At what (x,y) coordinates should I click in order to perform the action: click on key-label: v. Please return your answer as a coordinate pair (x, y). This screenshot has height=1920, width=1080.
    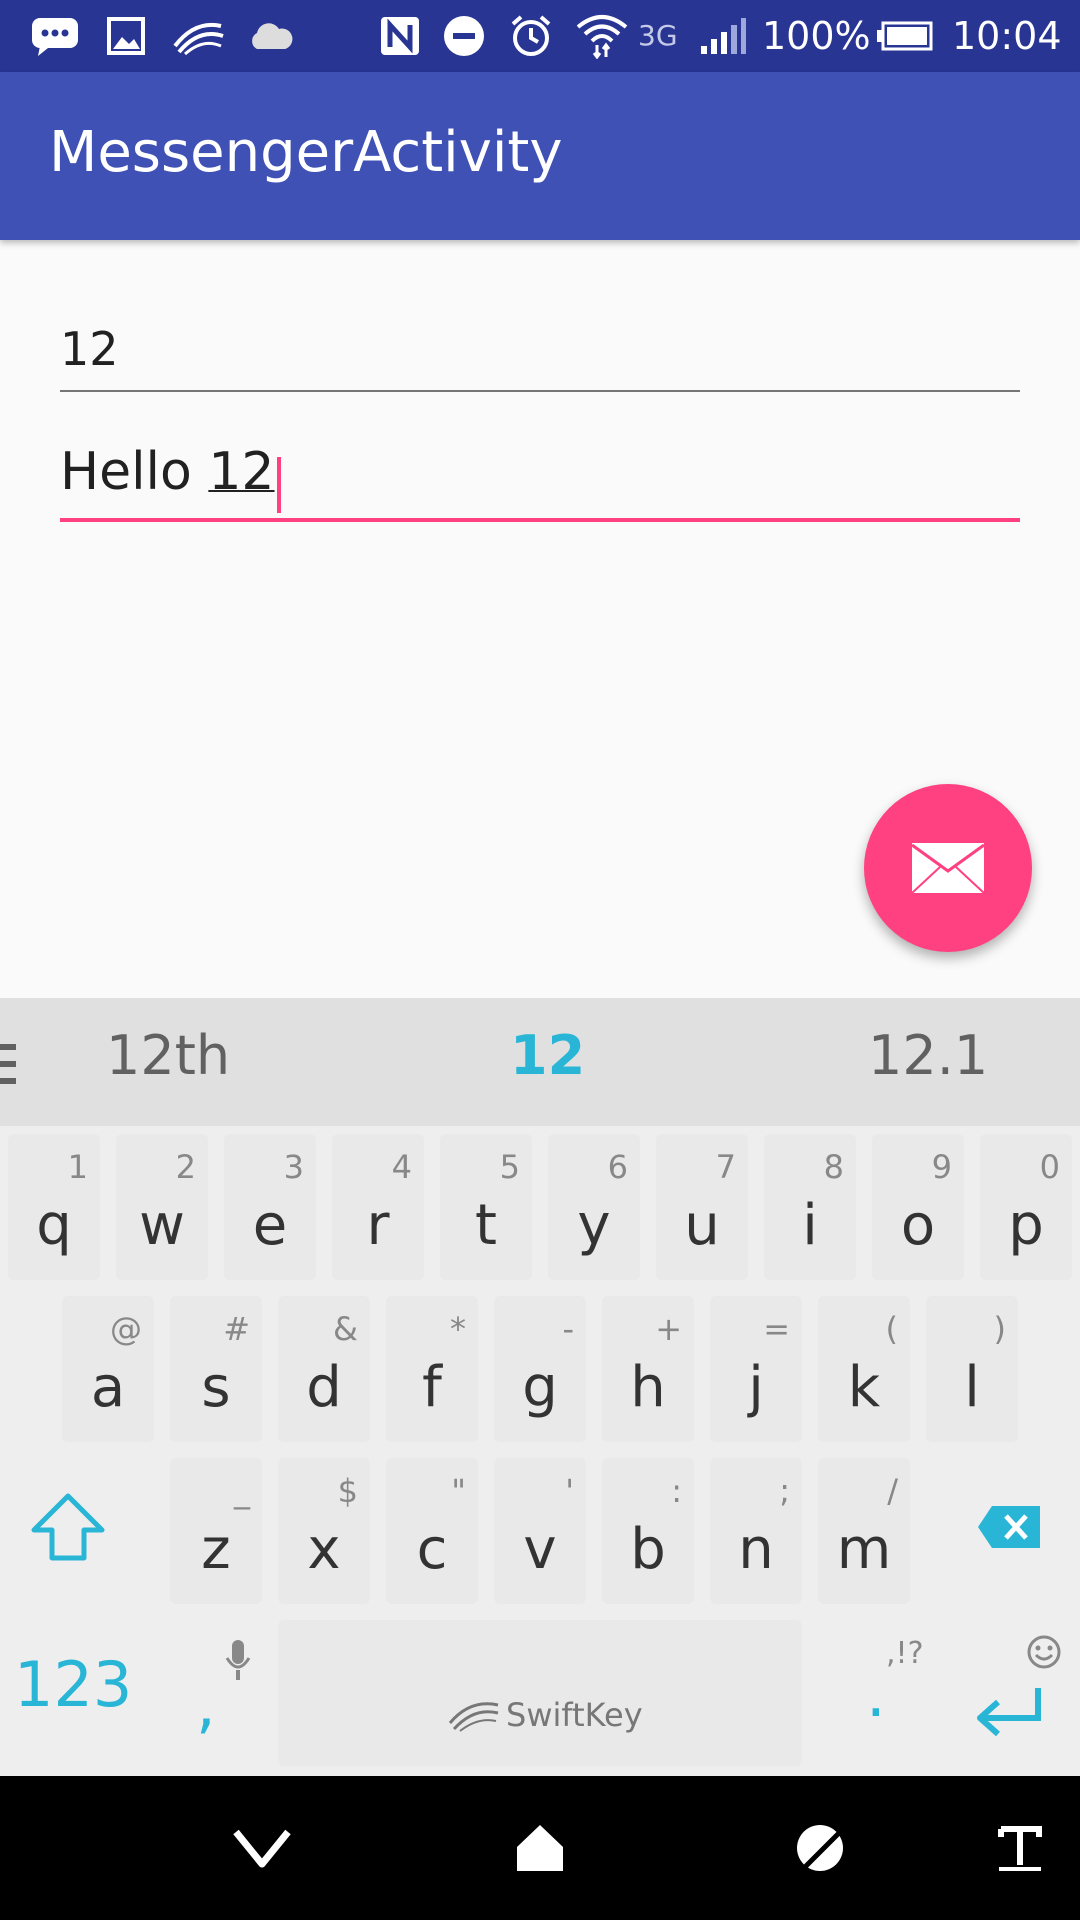
    Looking at the image, I should click on (540, 1549).